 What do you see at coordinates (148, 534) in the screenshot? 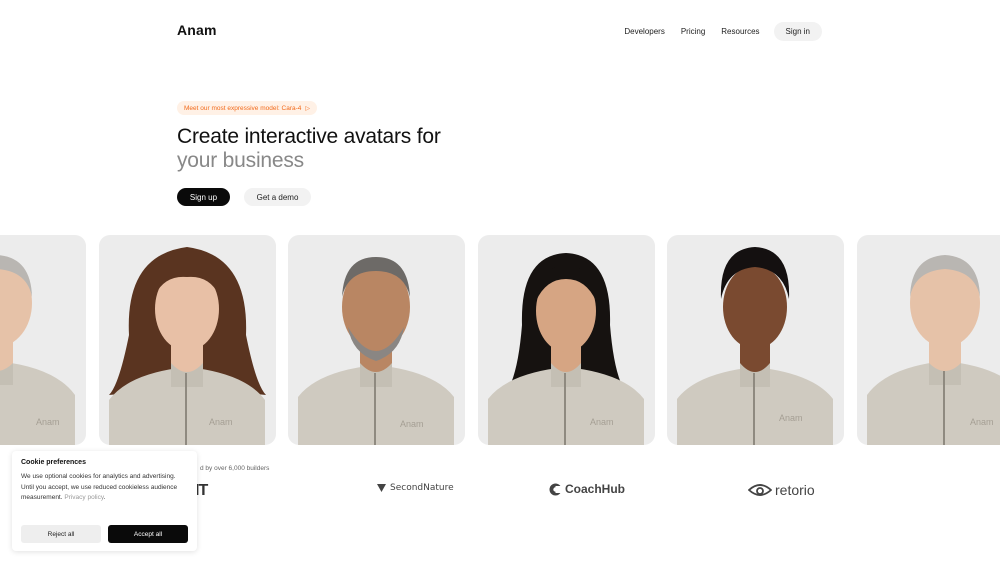
I see `accept-all-button: Accept all` at bounding box center [148, 534].